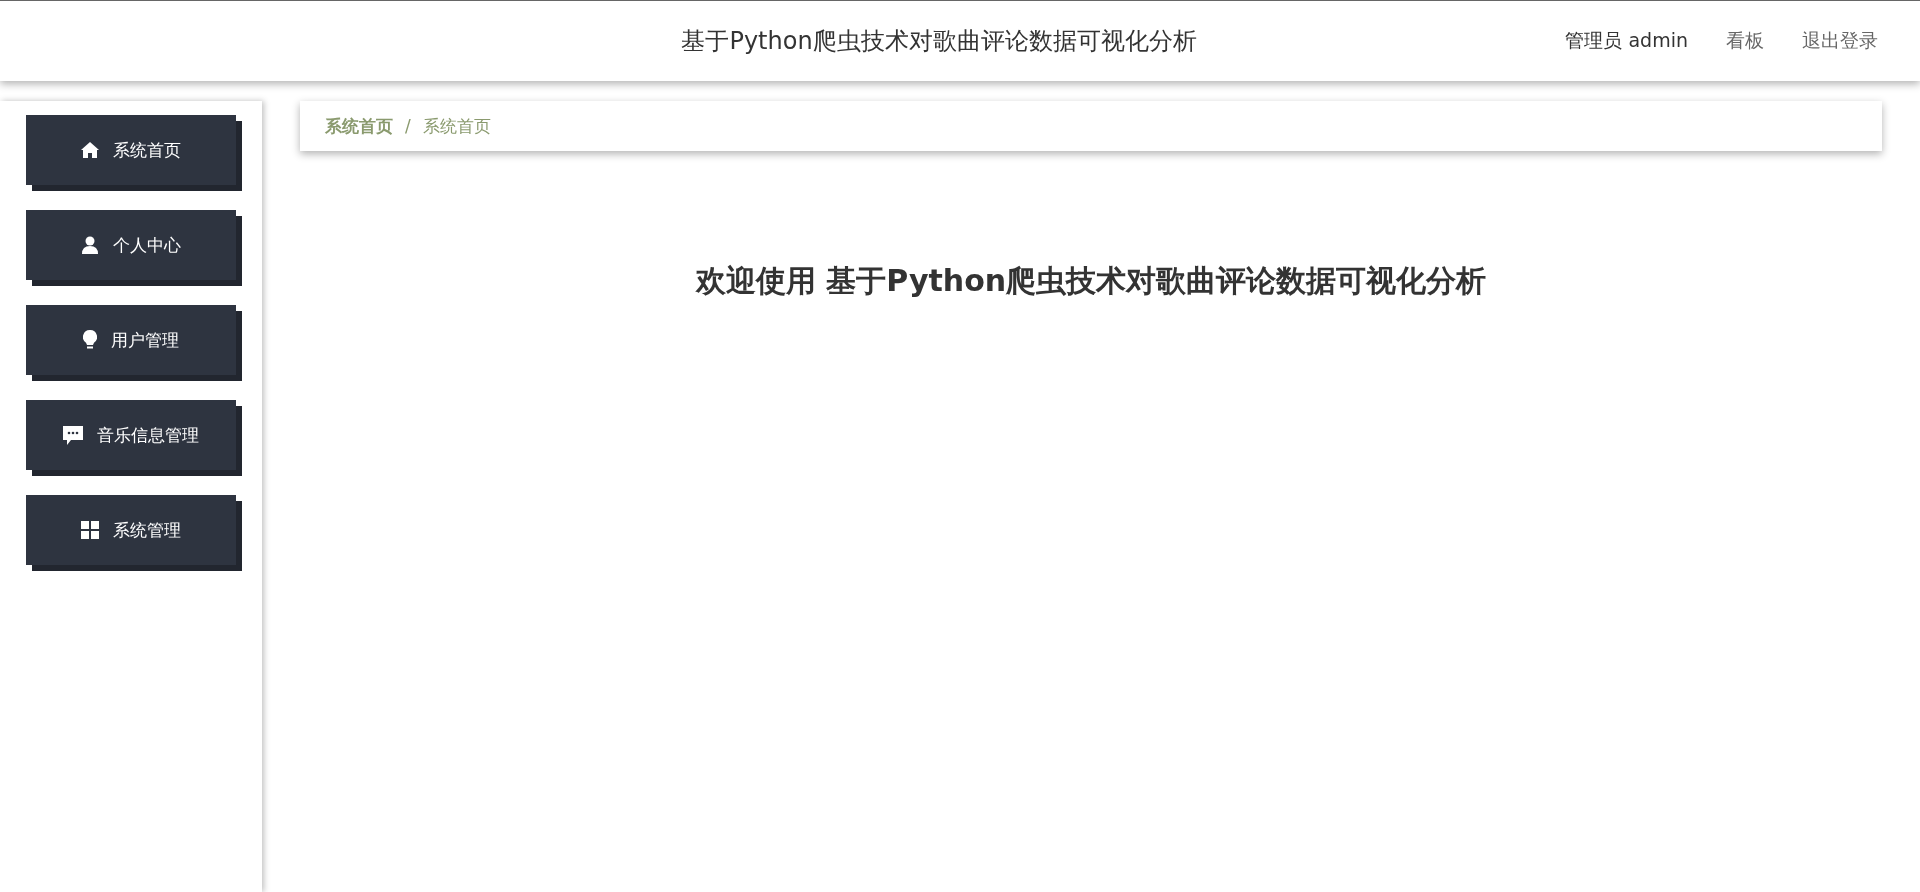 The height and width of the screenshot is (892, 1920). I want to click on app-title: 基于Python爬虫技术对歌曲评论数据可视化分析, so click(939, 41).